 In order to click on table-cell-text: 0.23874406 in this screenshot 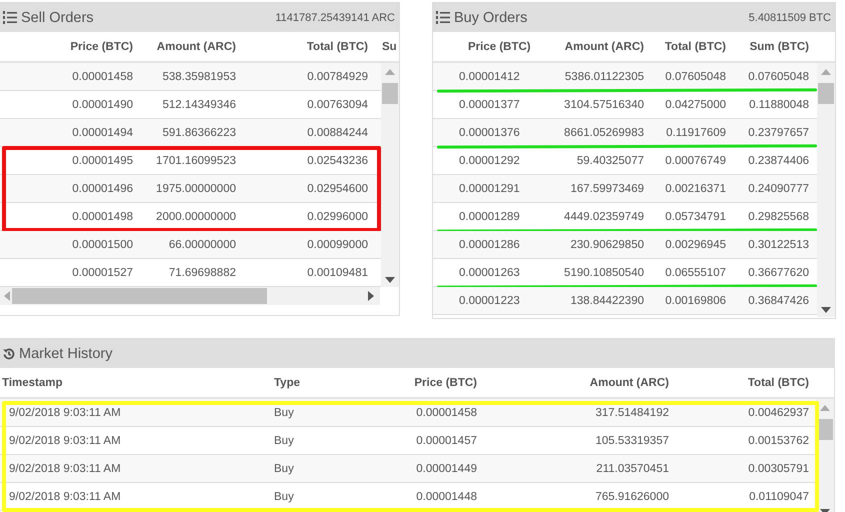, I will do `click(779, 160)`.